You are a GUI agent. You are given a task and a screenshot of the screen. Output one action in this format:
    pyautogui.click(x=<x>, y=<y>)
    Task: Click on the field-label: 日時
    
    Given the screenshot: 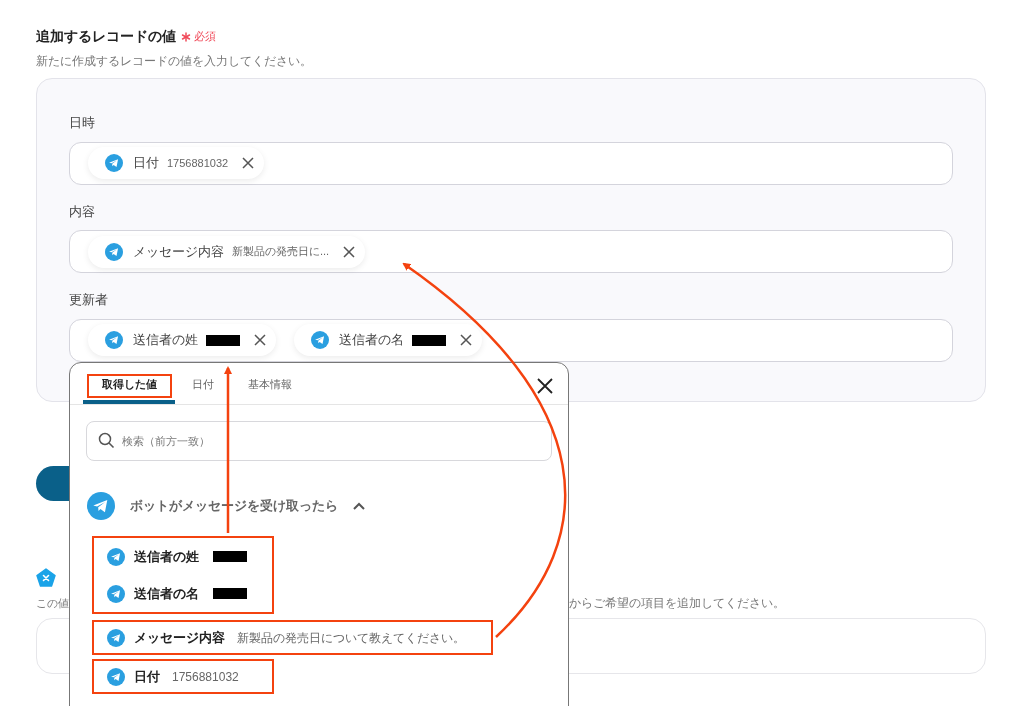 What is the action you would take?
    pyautogui.click(x=82, y=123)
    